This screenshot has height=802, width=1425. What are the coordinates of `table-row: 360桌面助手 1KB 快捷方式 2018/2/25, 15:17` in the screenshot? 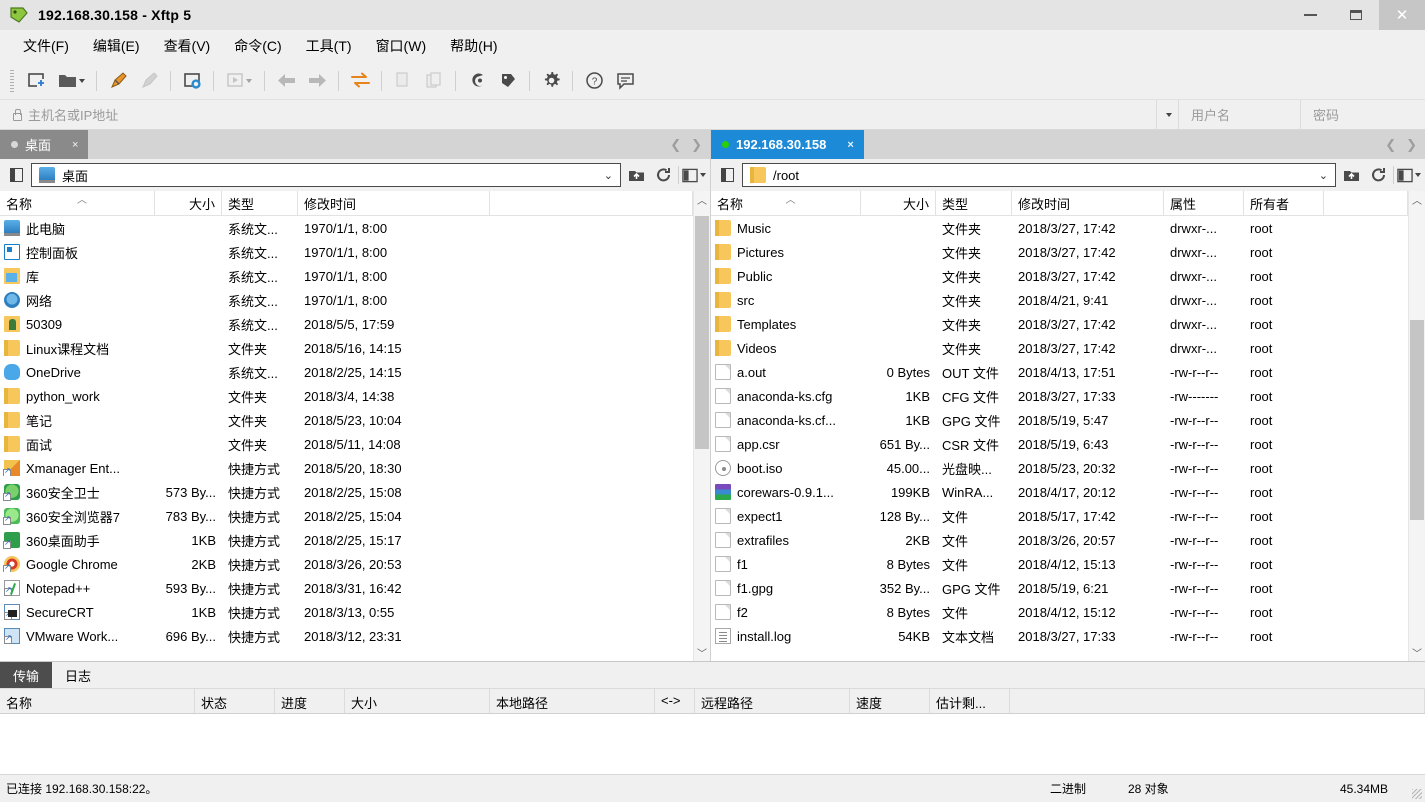 It's located at (346, 540).